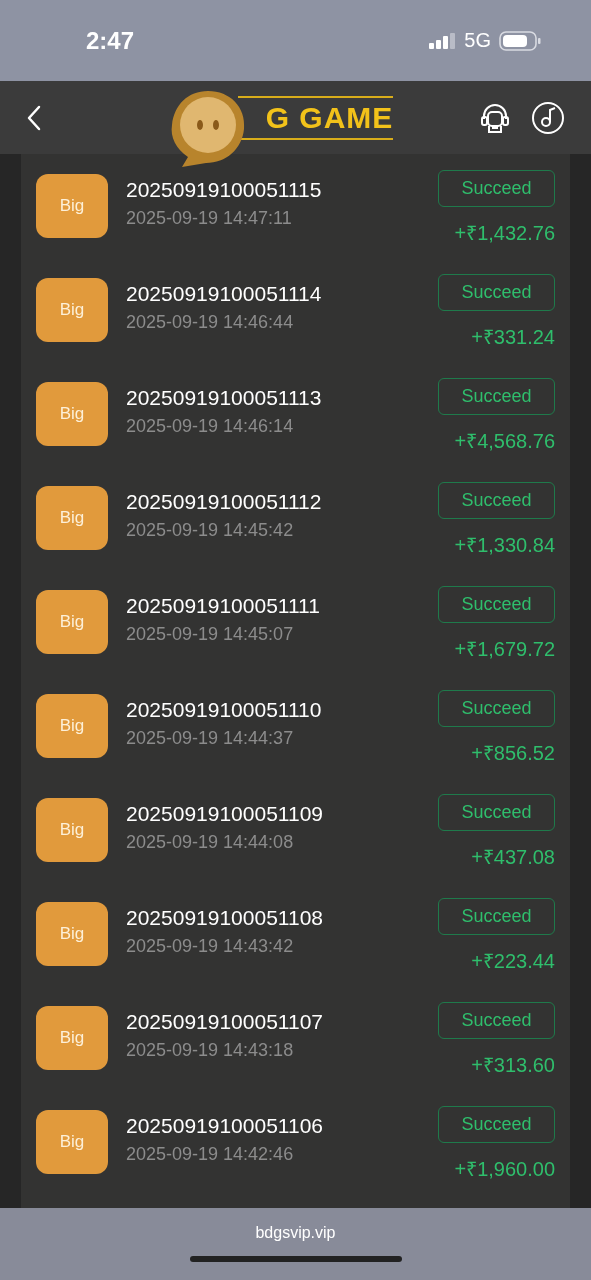 Image resolution: width=591 pixels, height=1280 pixels. I want to click on order-number: 20250919100051114, so click(224, 294).